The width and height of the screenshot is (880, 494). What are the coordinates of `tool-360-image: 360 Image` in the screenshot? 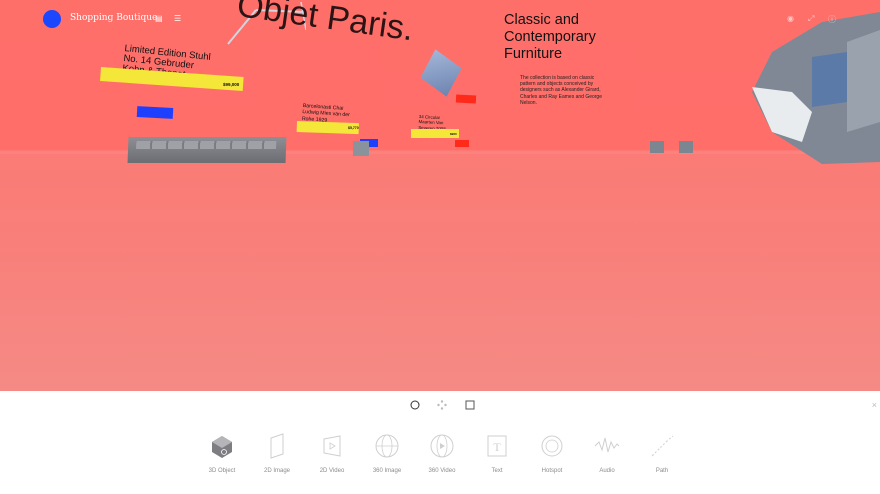 It's located at (387, 453).